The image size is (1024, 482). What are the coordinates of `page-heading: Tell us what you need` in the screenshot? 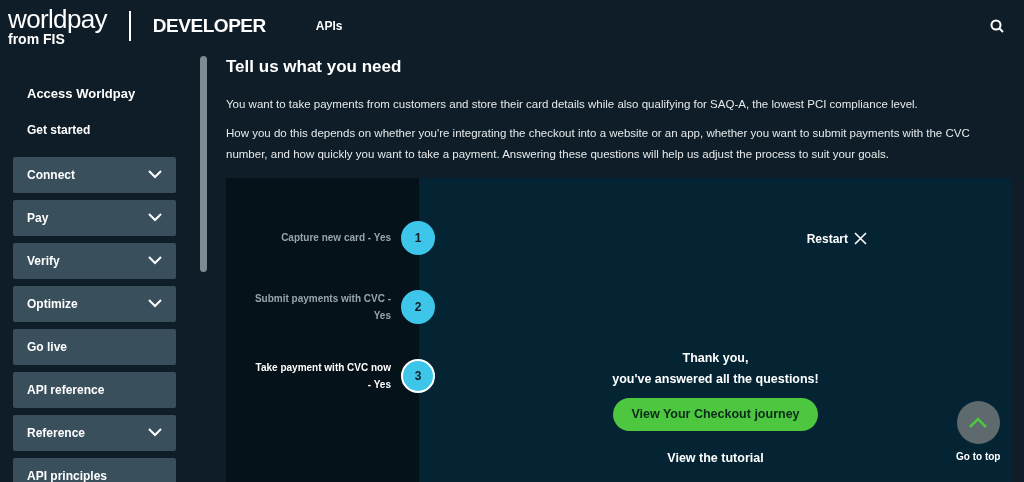 It's located at (314, 67).